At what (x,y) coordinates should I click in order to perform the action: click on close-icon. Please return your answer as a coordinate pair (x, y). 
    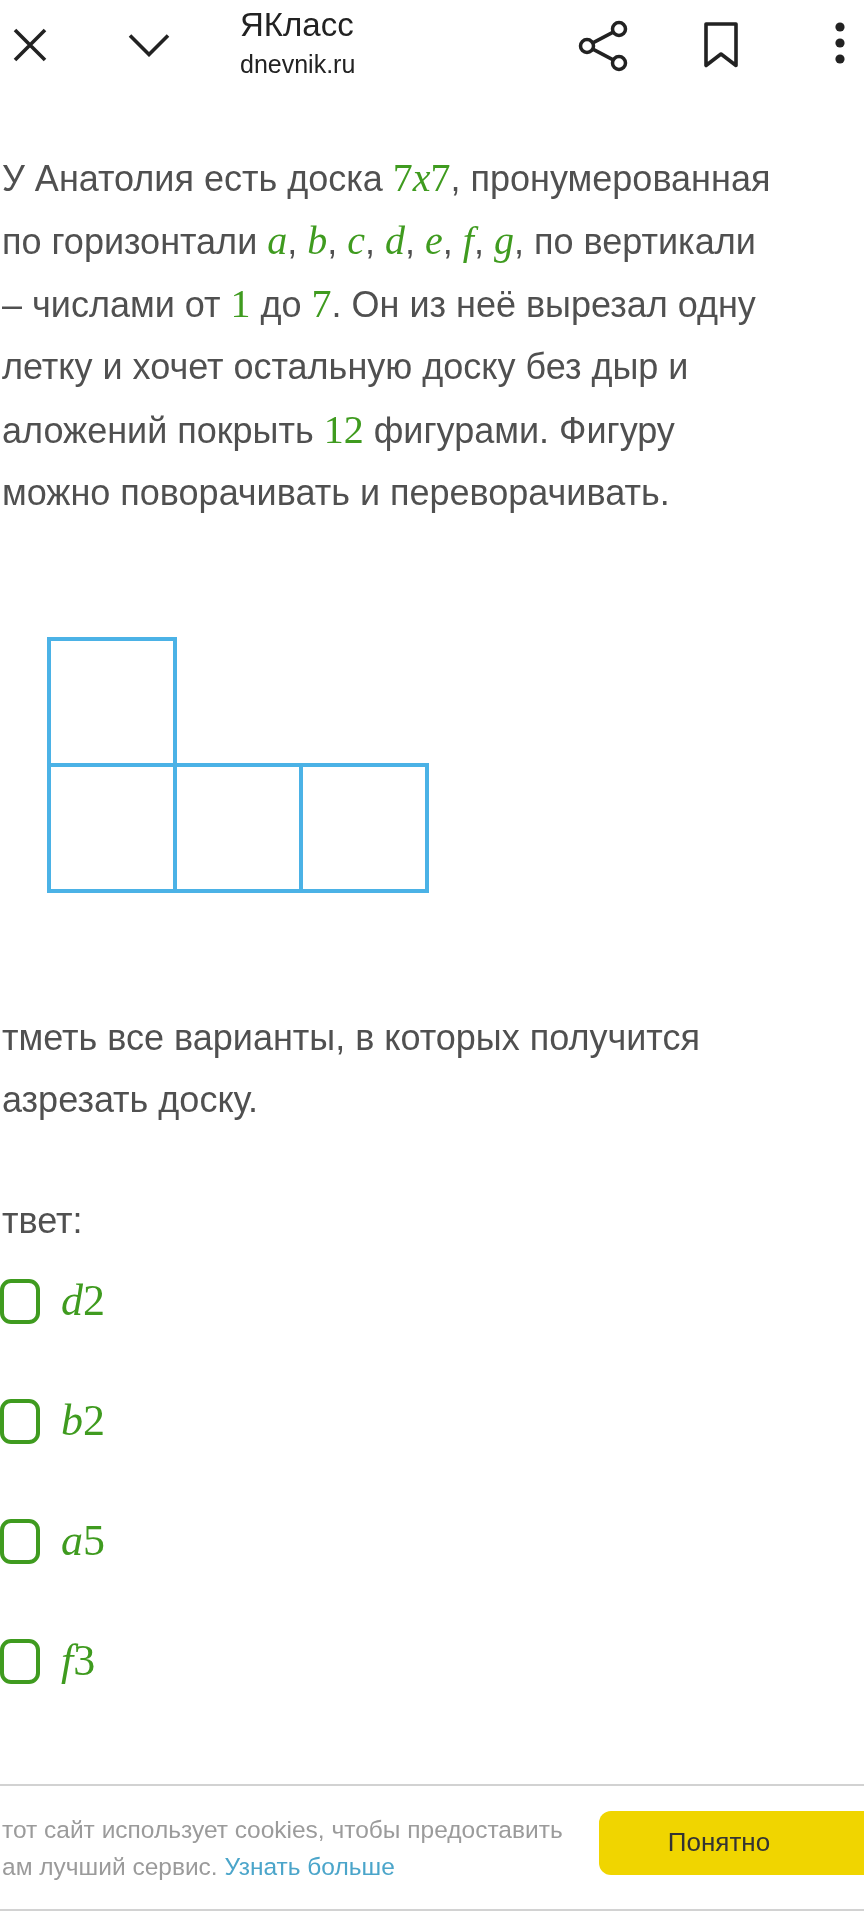
    Looking at the image, I should click on (30, 45).